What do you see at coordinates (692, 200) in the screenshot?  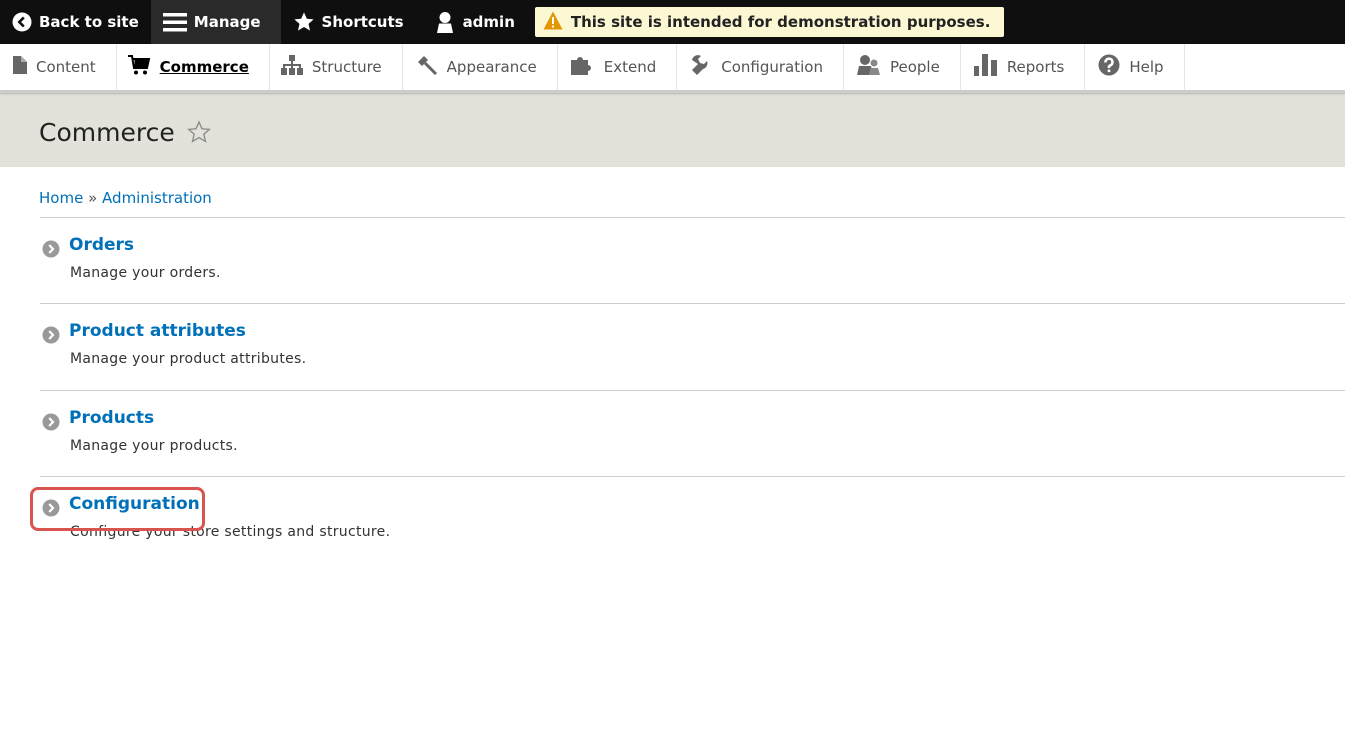 I see `breadcrumb: Home » Administration` at bounding box center [692, 200].